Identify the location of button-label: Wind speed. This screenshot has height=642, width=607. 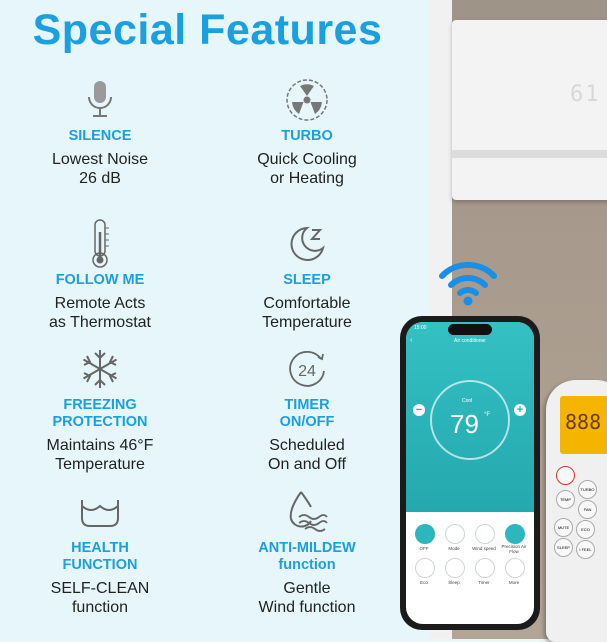
(484, 548).